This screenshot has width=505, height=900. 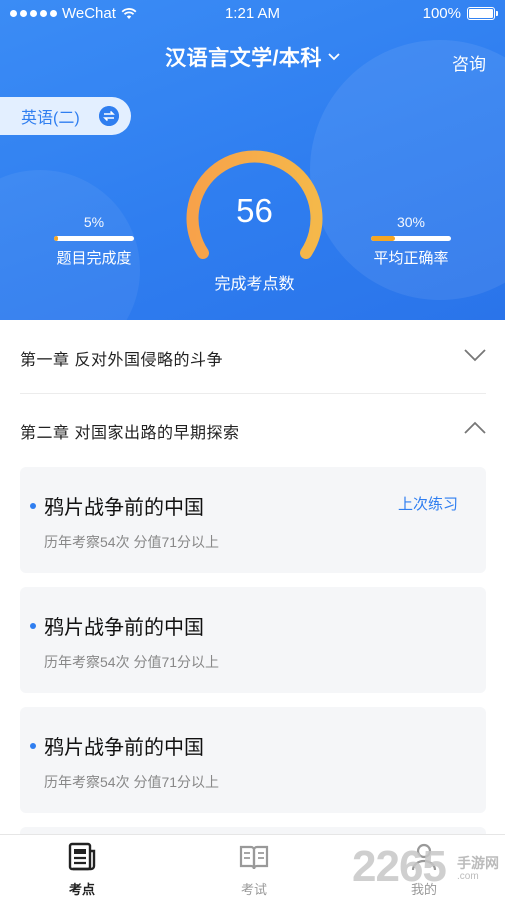 What do you see at coordinates (441, 13) in the screenshot?
I see `battery-percent: 100%` at bounding box center [441, 13].